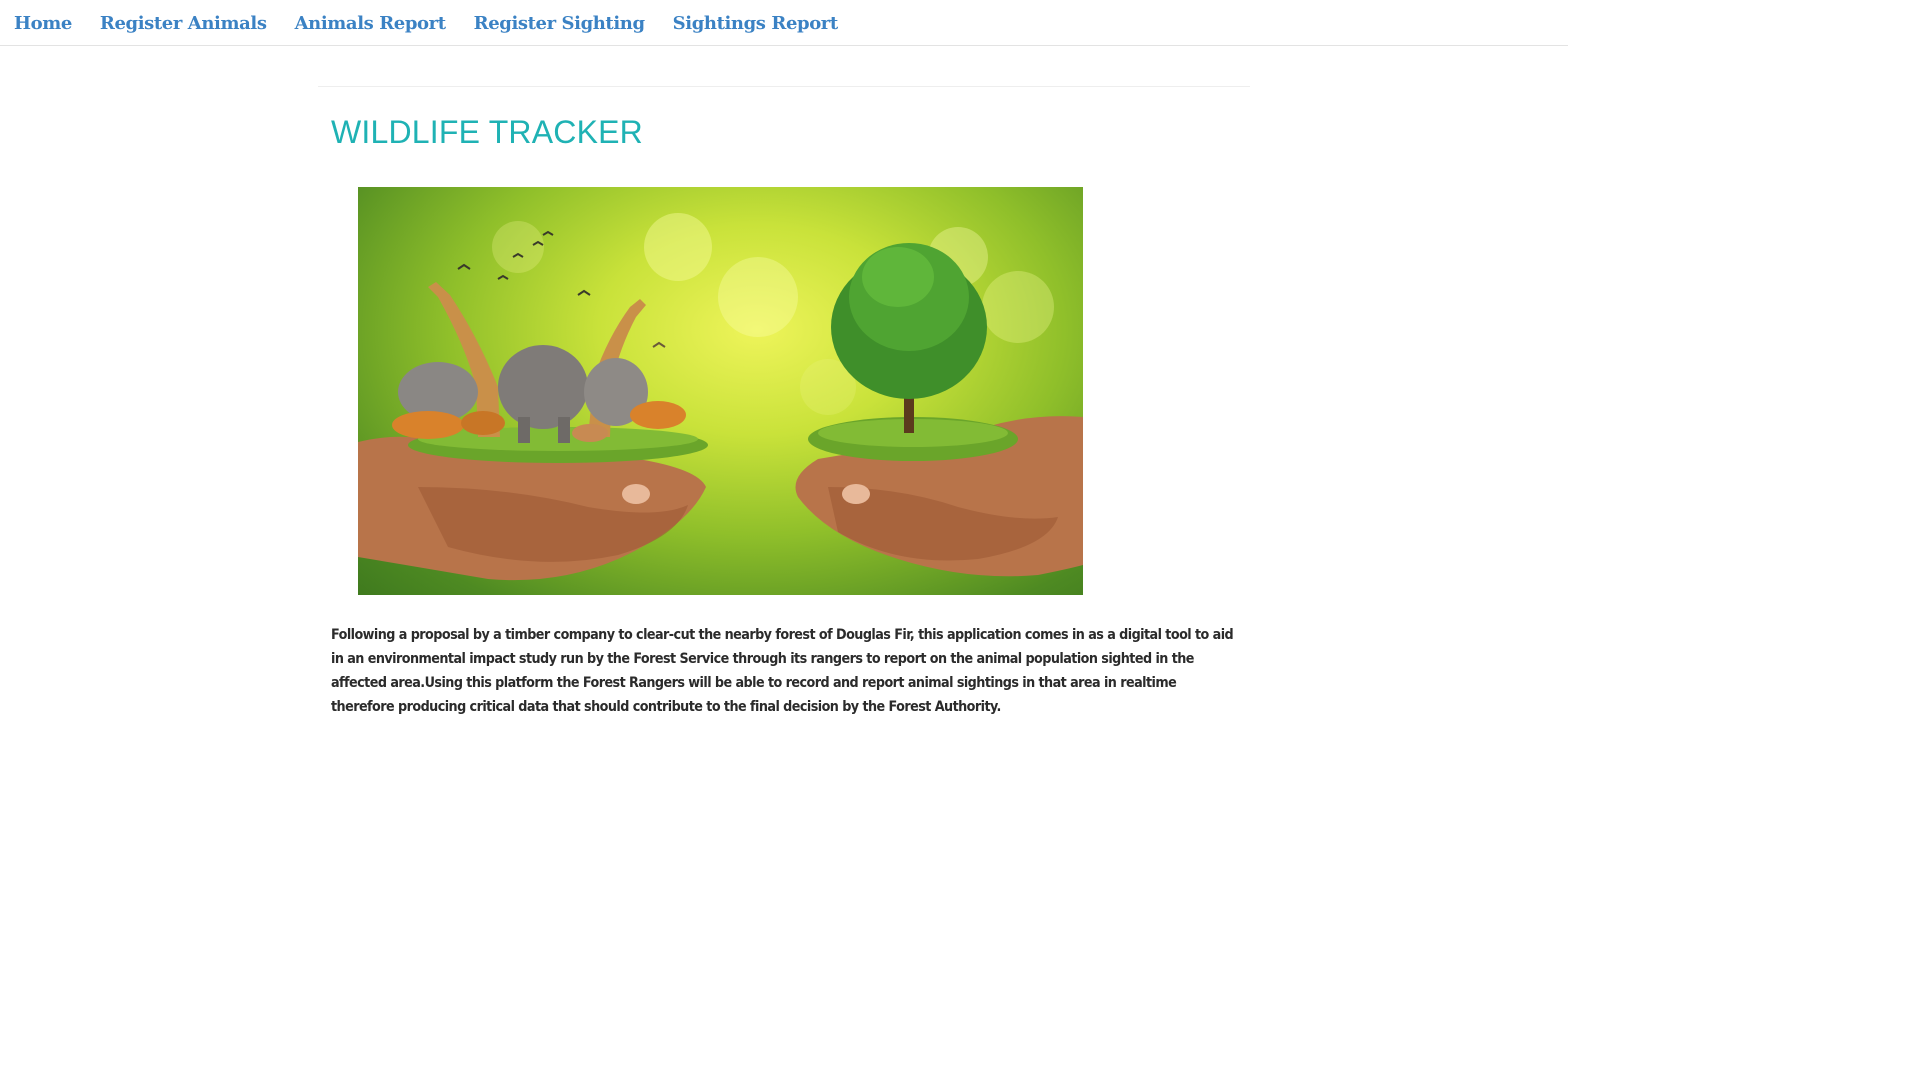  I want to click on content-divider, so click(784, 86).